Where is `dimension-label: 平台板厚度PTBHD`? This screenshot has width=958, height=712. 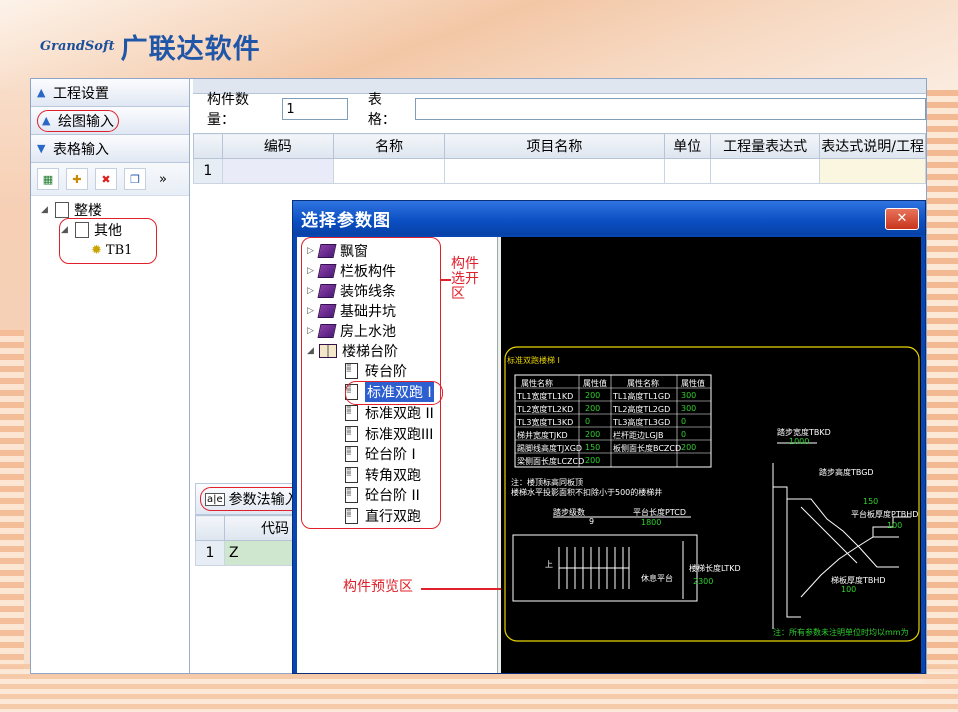 dimension-label: 平台板厚度PTBHD is located at coordinates (885, 514).